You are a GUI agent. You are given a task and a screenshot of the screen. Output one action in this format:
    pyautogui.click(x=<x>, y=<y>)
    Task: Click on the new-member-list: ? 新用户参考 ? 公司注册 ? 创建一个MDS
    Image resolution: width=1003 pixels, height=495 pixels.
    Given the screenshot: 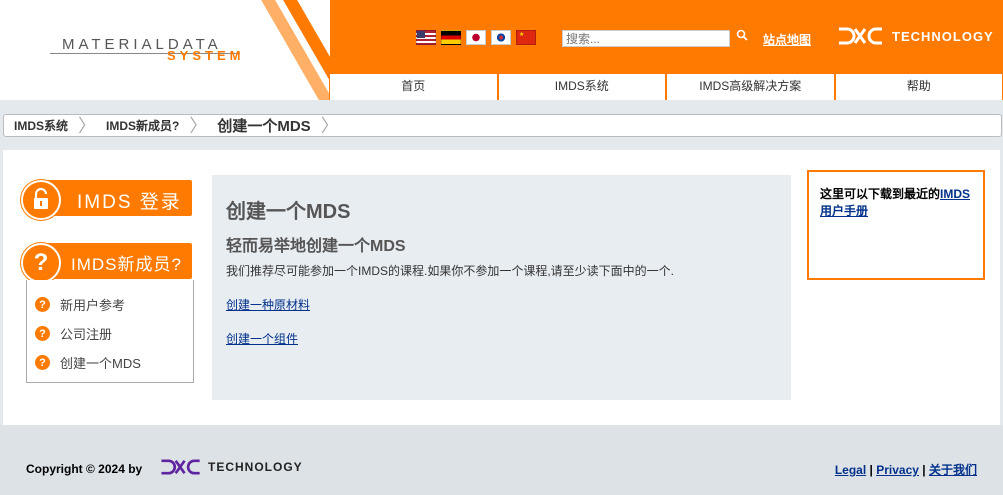 What is the action you would take?
    pyautogui.click(x=110, y=331)
    